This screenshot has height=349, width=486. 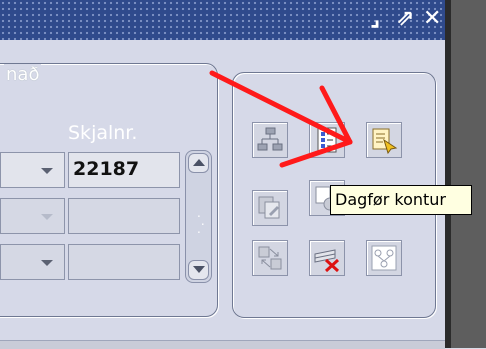 I want to click on copy-edit-button, so click(x=270, y=208).